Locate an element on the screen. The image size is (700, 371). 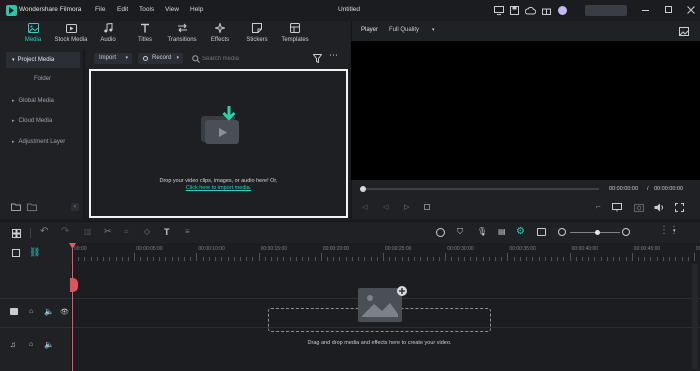
close-icon is located at coordinates (691, 10).